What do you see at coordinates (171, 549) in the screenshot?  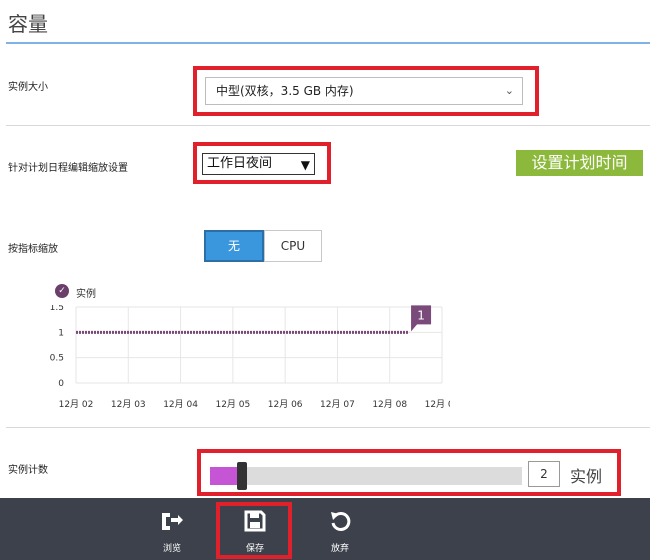 I see `browse-label: 浏览` at bounding box center [171, 549].